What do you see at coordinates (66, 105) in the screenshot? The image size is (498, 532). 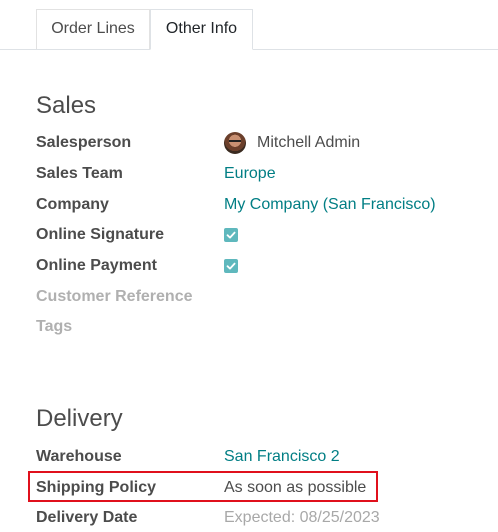 I see `sales-section-title: Sales` at bounding box center [66, 105].